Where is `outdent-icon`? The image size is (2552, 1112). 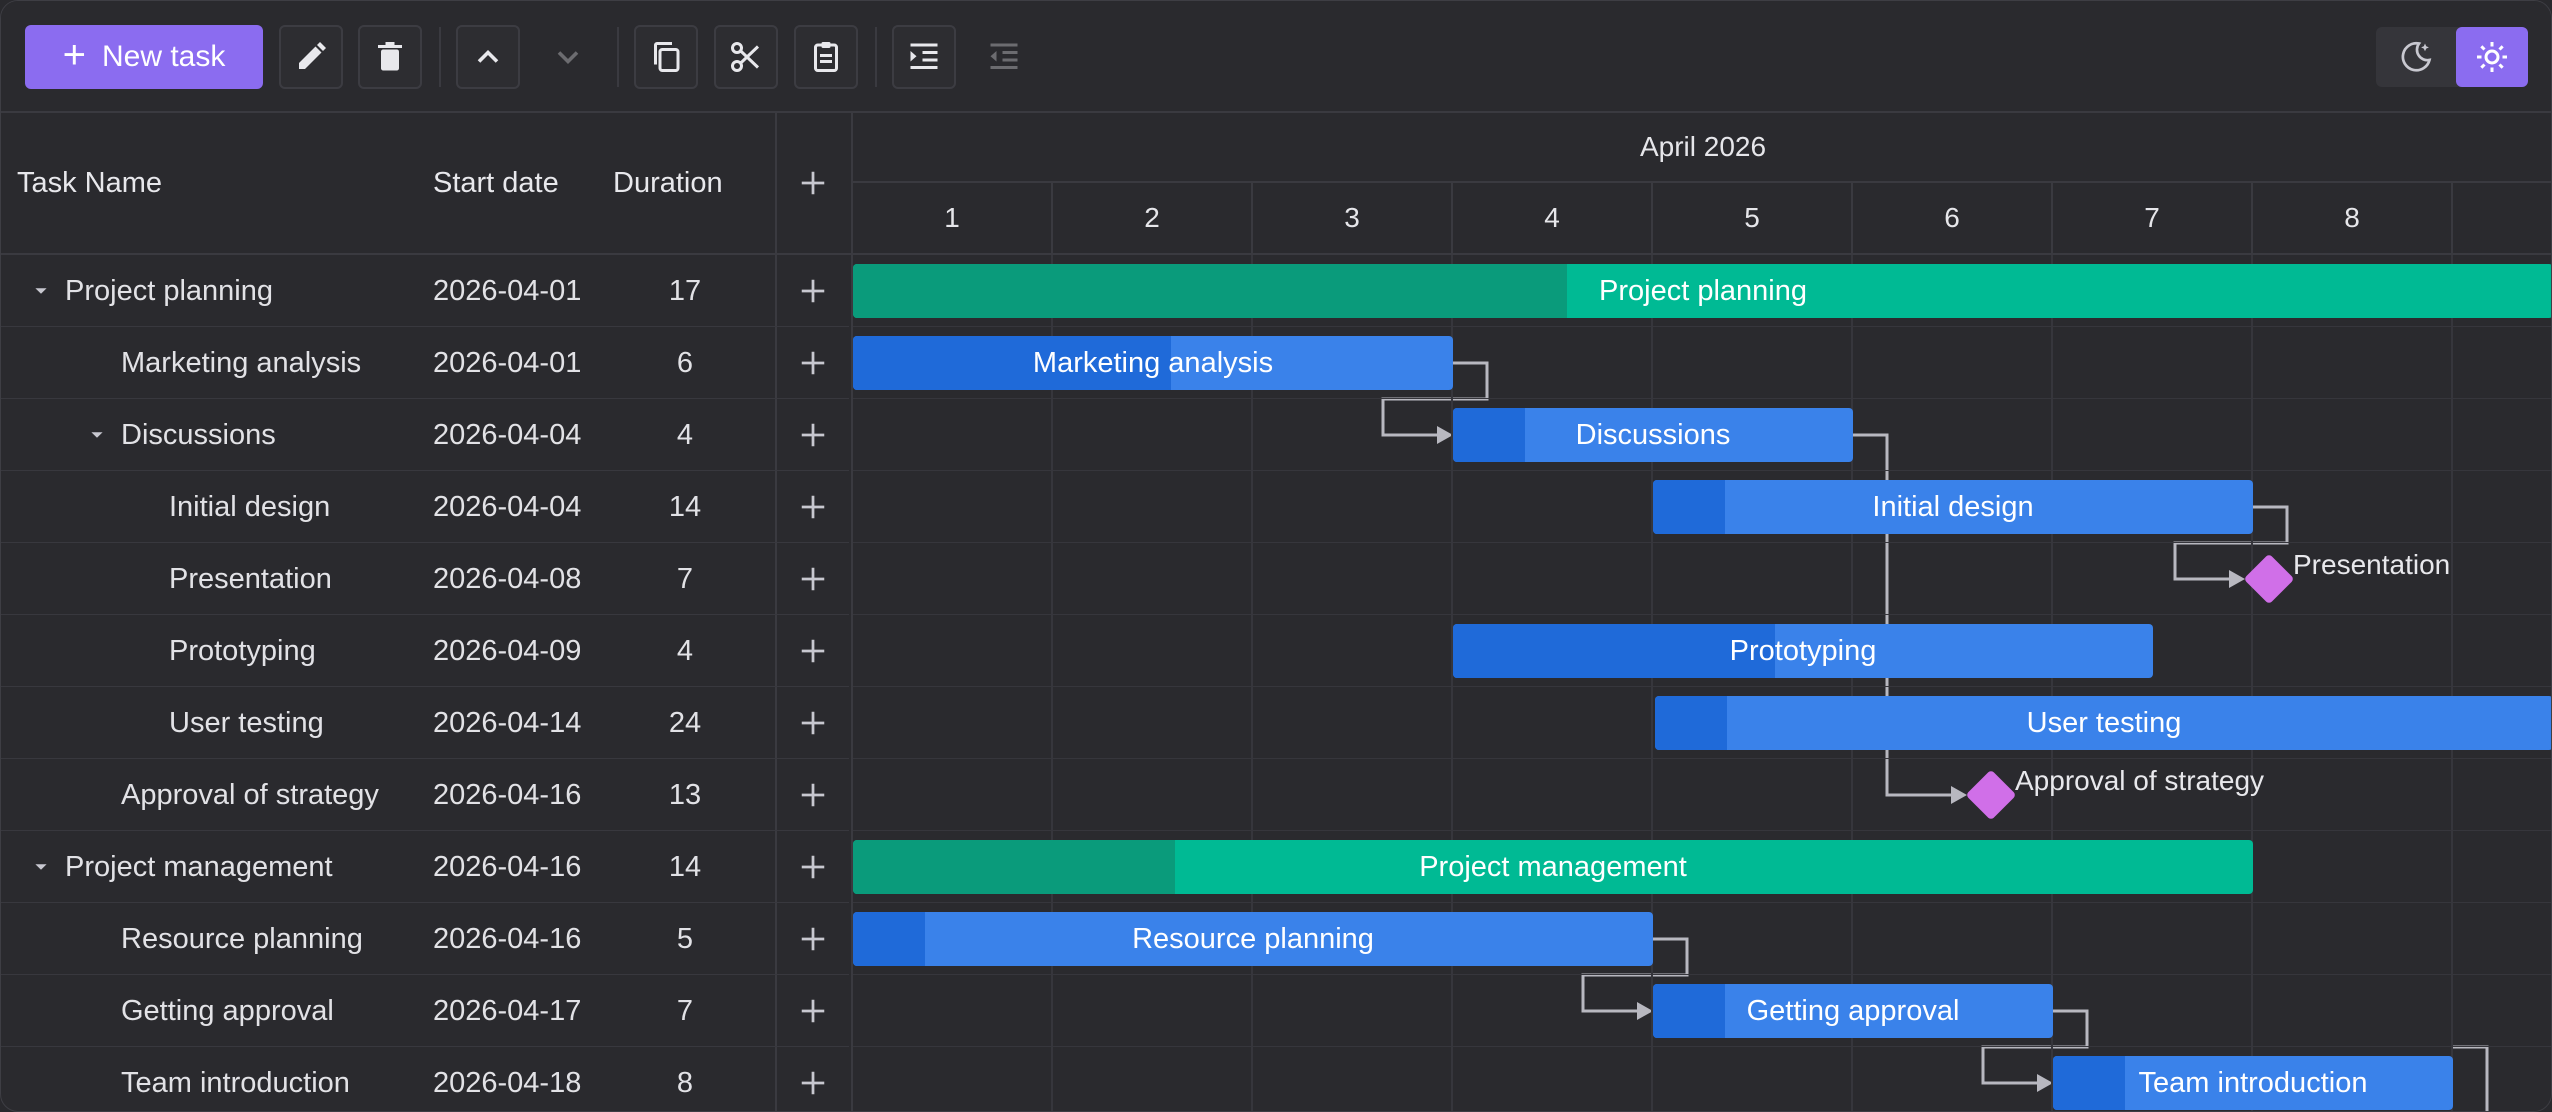 outdent-icon is located at coordinates (1004, 56).